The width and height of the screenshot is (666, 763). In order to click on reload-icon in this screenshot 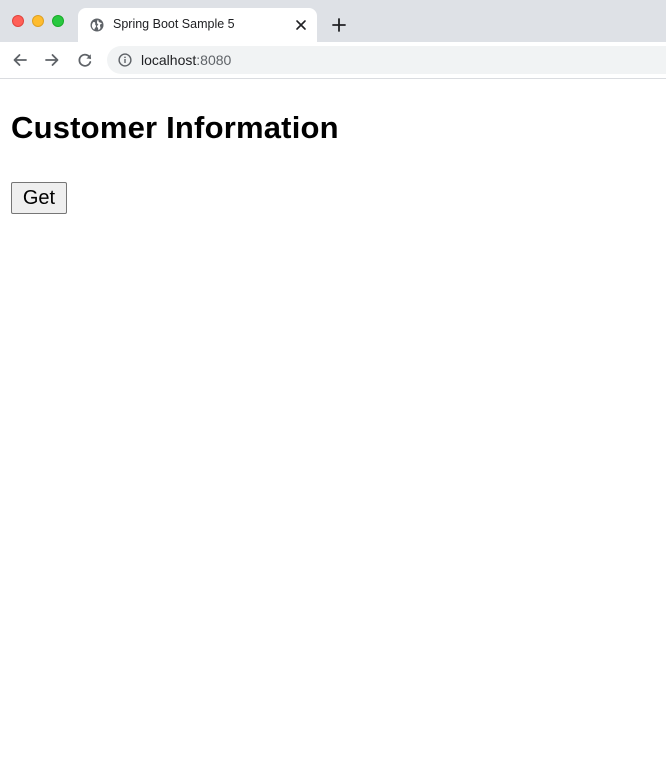, I will do `click(85, 60)`.